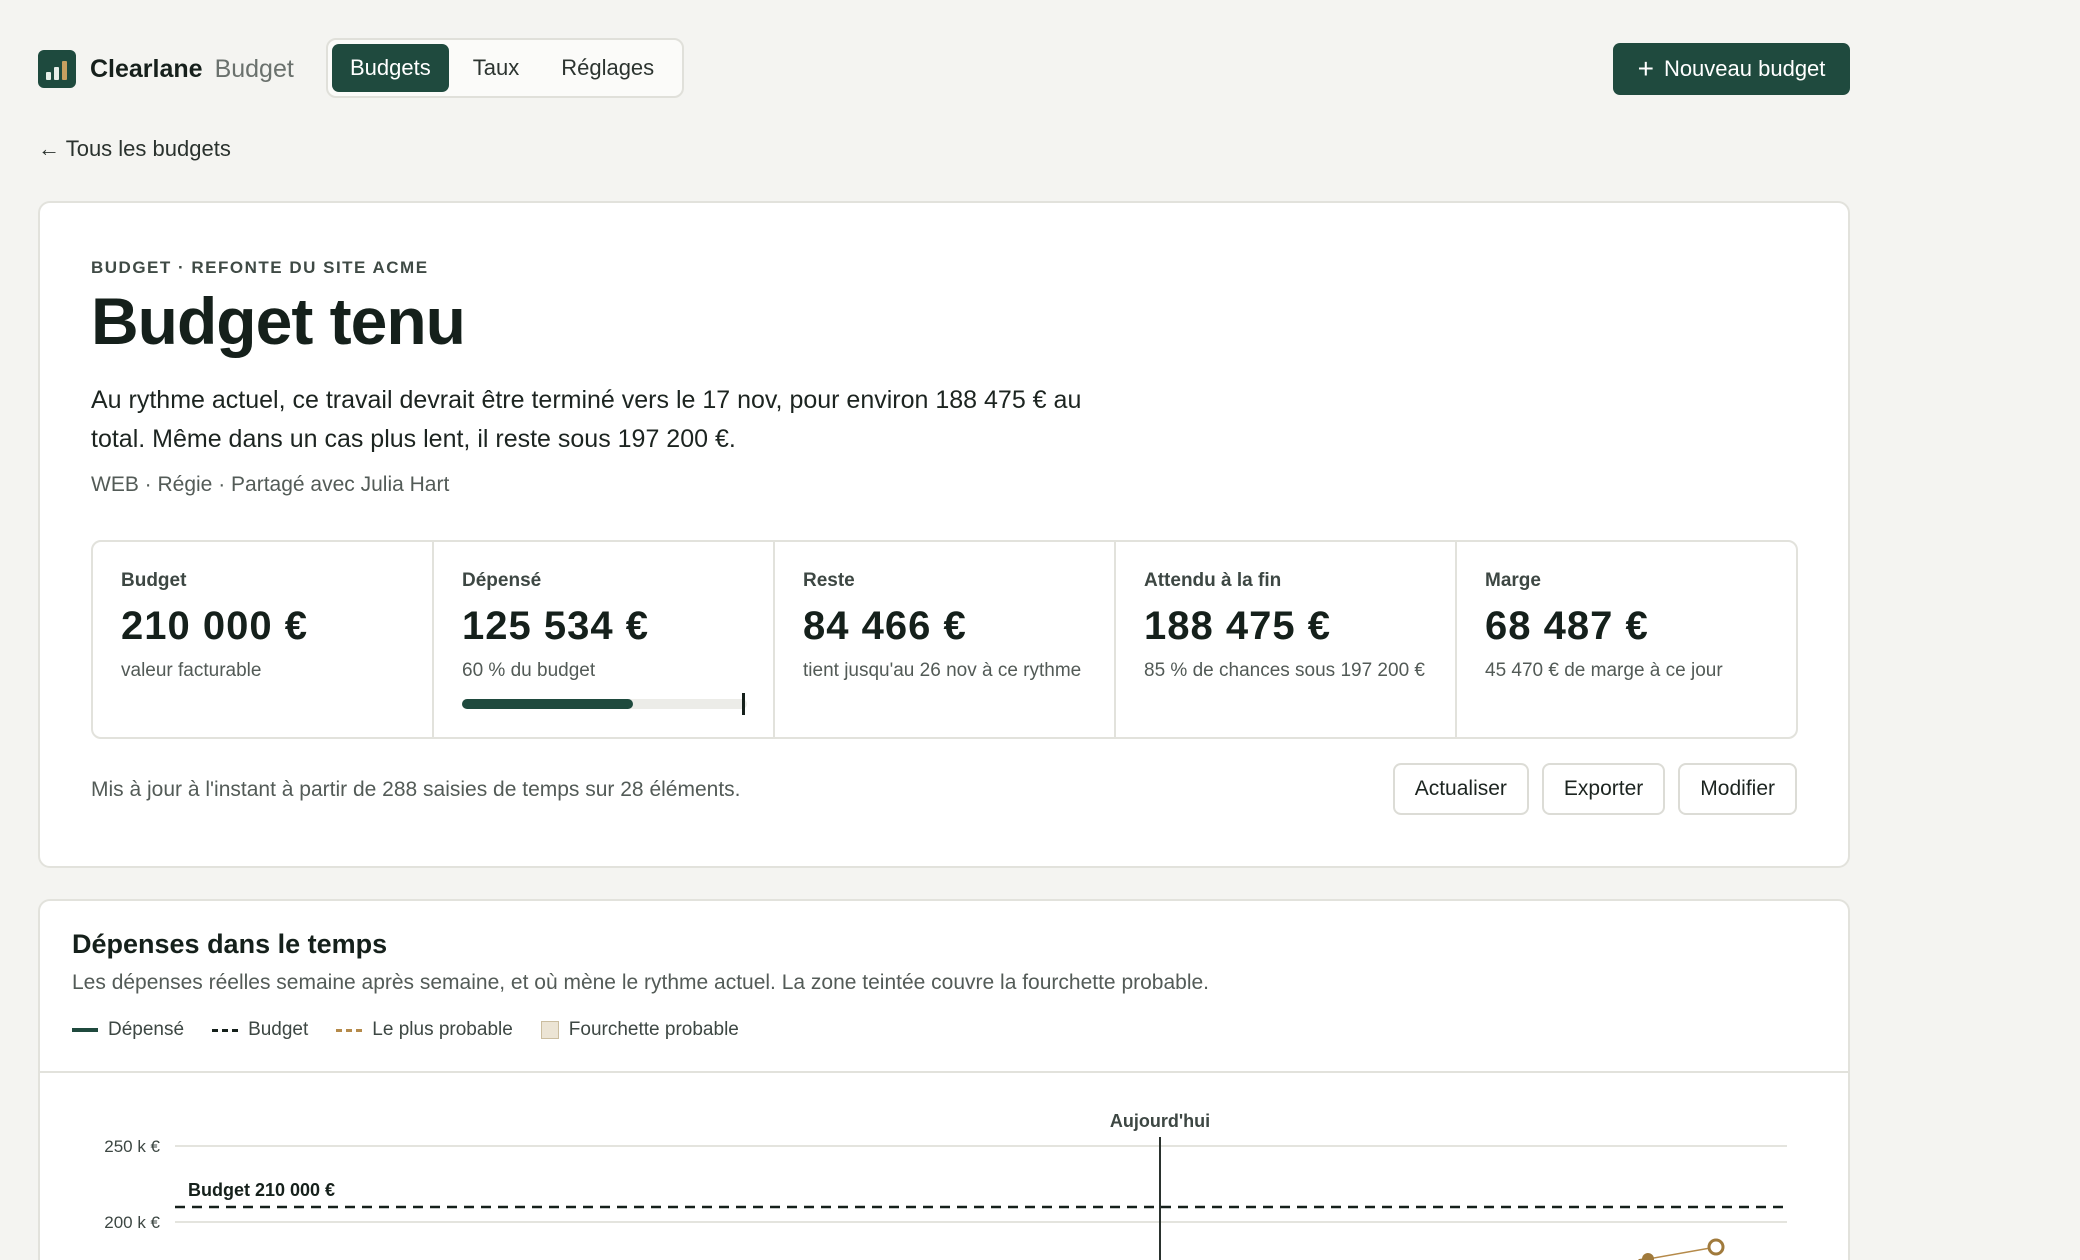 Image resolution: width=2080 pixels, height=1260 pixels. I want to click on export-button: Exporter, so click(1603, 789).